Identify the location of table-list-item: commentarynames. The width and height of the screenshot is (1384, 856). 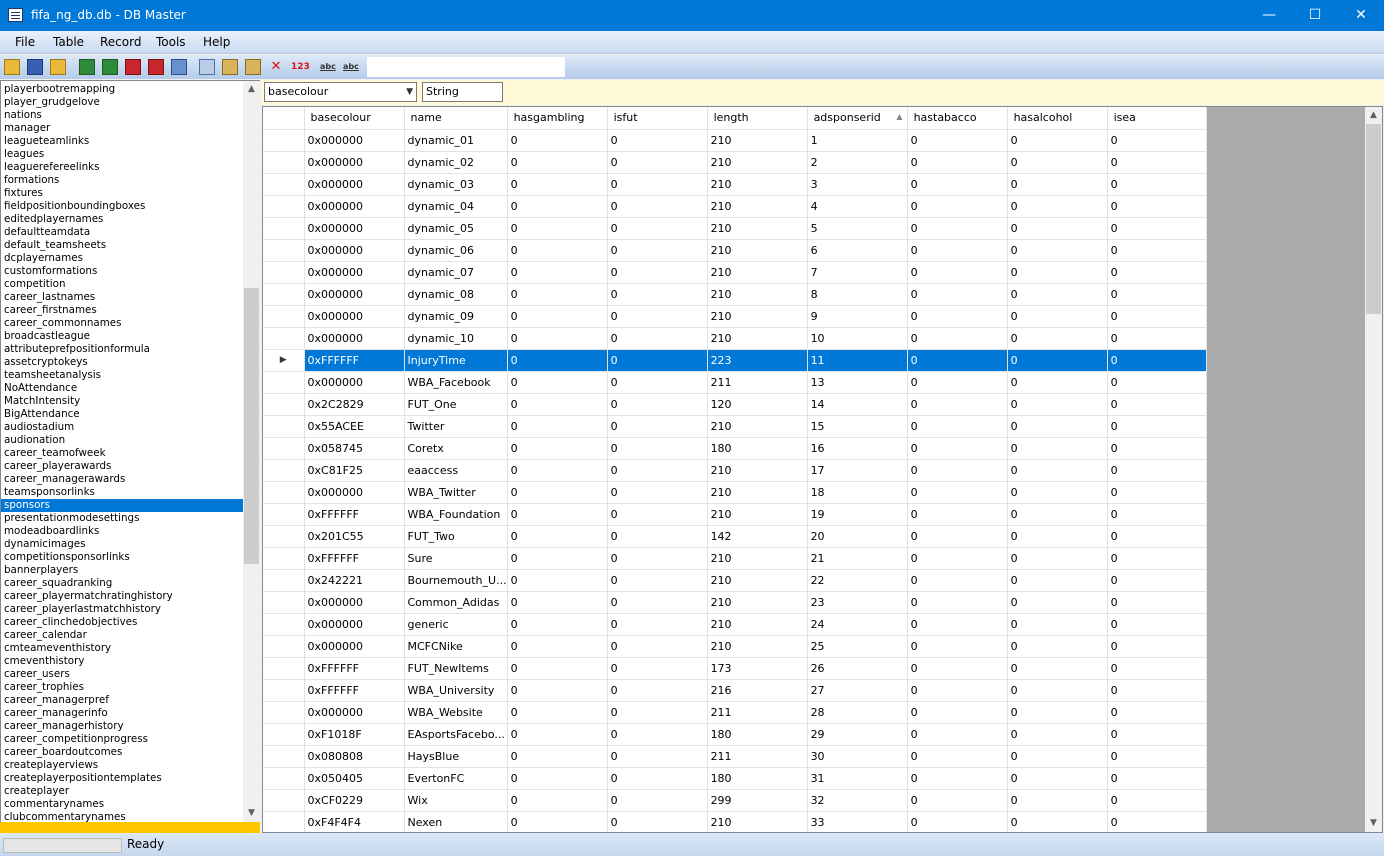
(122, 804).